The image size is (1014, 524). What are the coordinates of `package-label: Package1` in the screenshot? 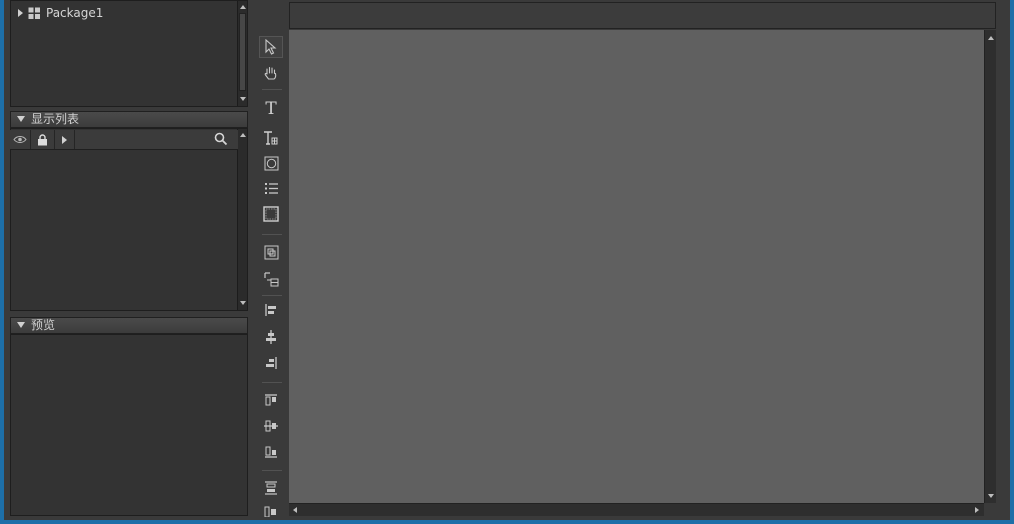 It's located at (75, 13).